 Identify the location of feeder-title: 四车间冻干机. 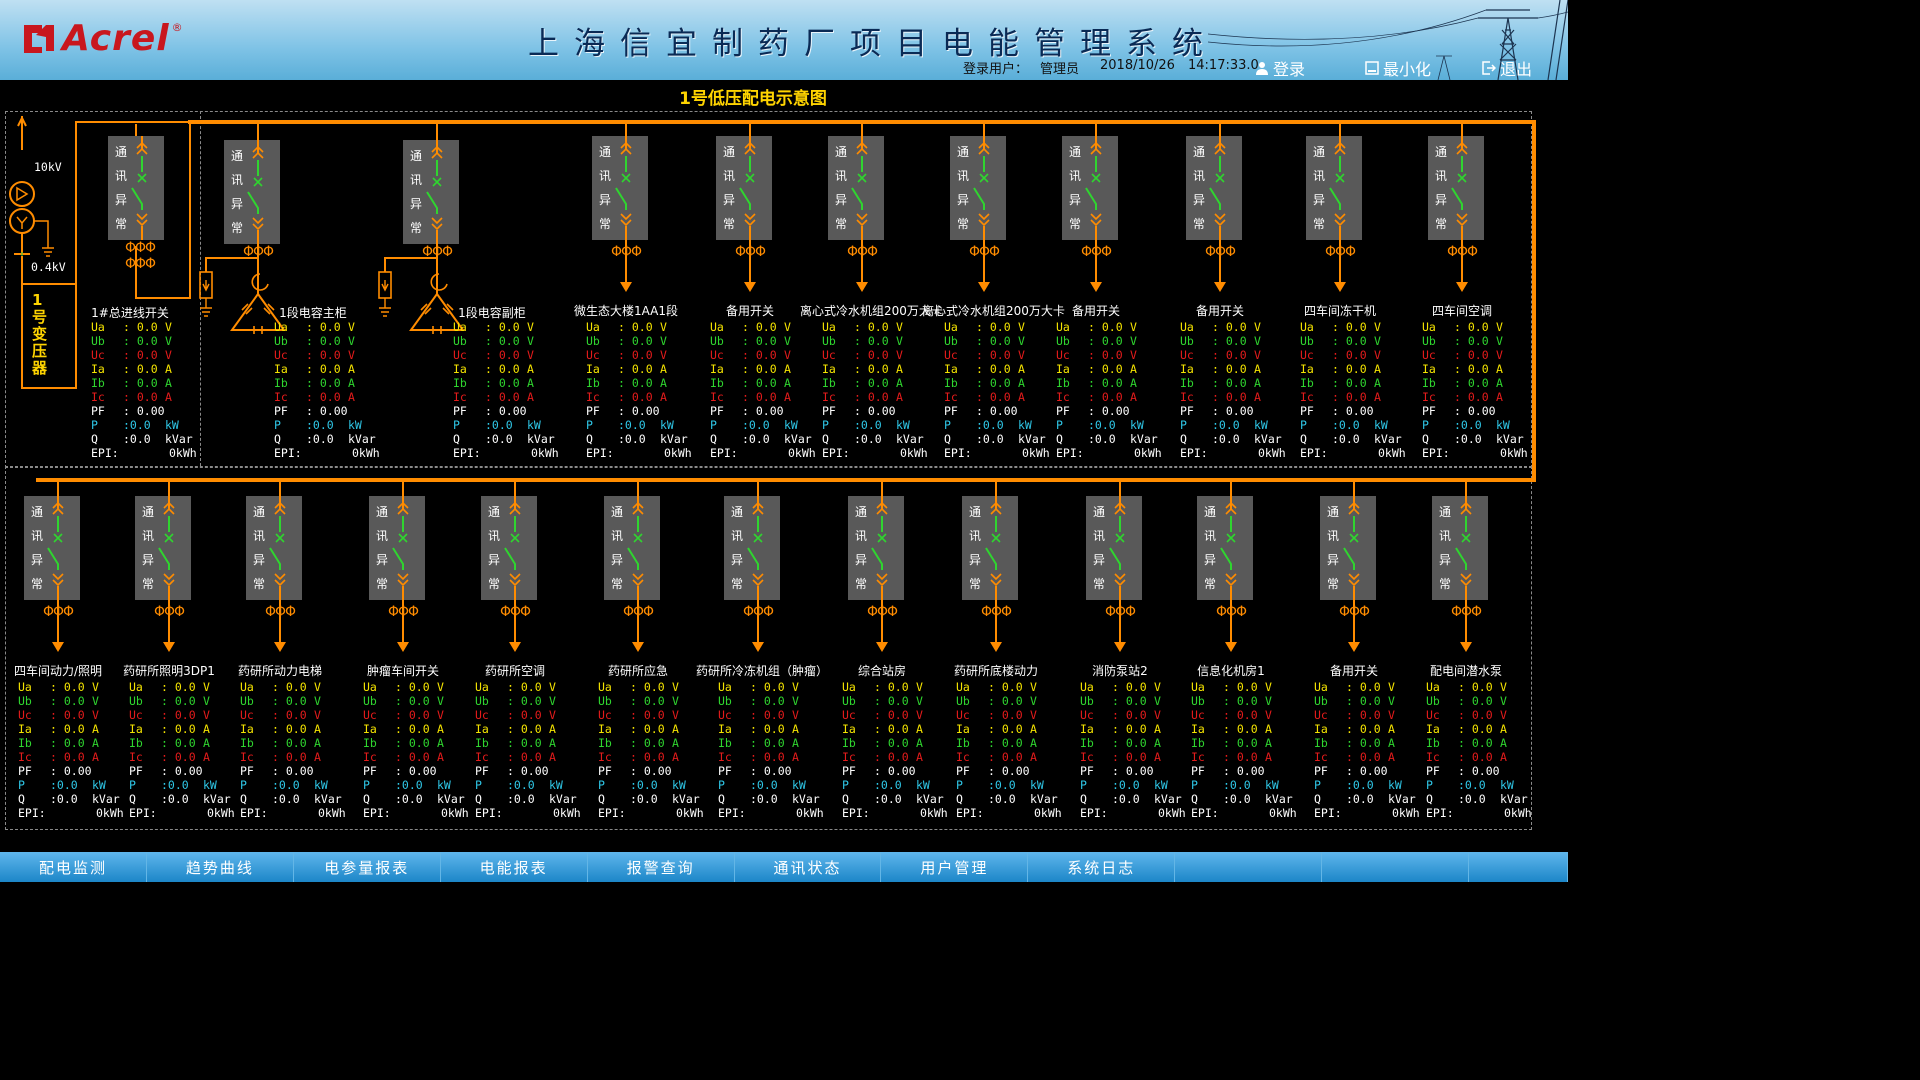
(1340, 310).